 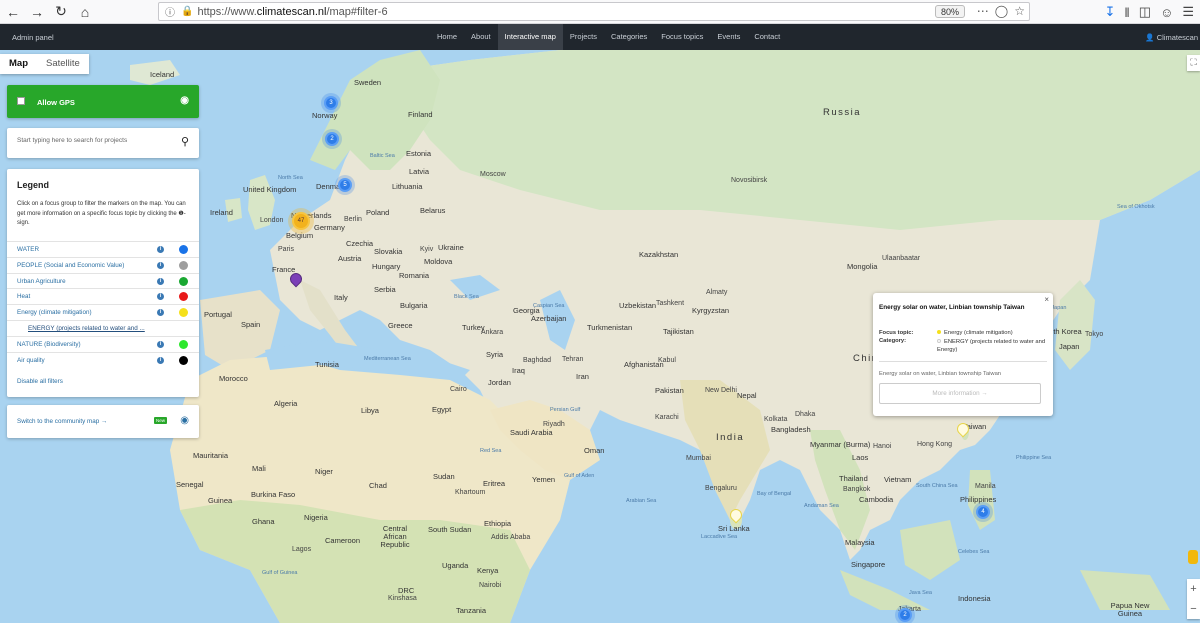 I want to click on label-dhaka: Dhaka, so click(x=805, y=414).